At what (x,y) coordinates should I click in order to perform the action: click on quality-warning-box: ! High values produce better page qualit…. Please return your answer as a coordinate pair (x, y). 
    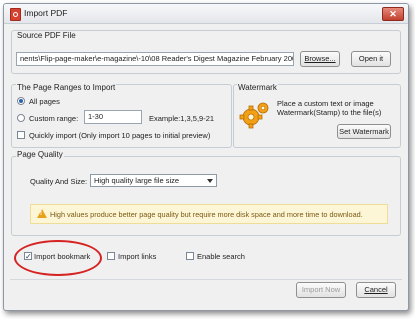
    Looking at the image, I should click on (209, 214).